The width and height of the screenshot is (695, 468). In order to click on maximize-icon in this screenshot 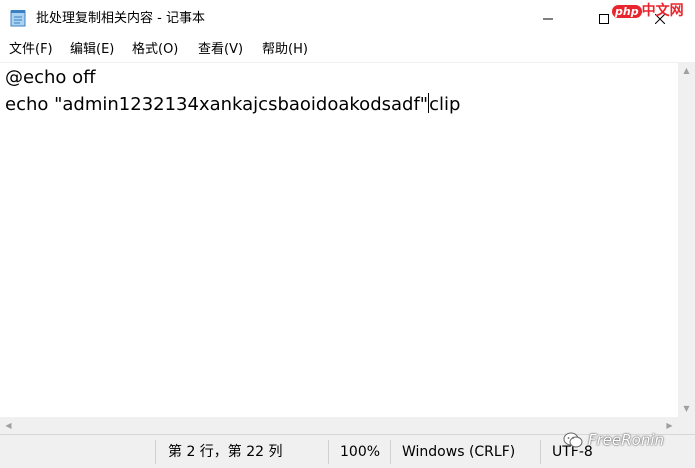, I will do `click(604, 19)`.